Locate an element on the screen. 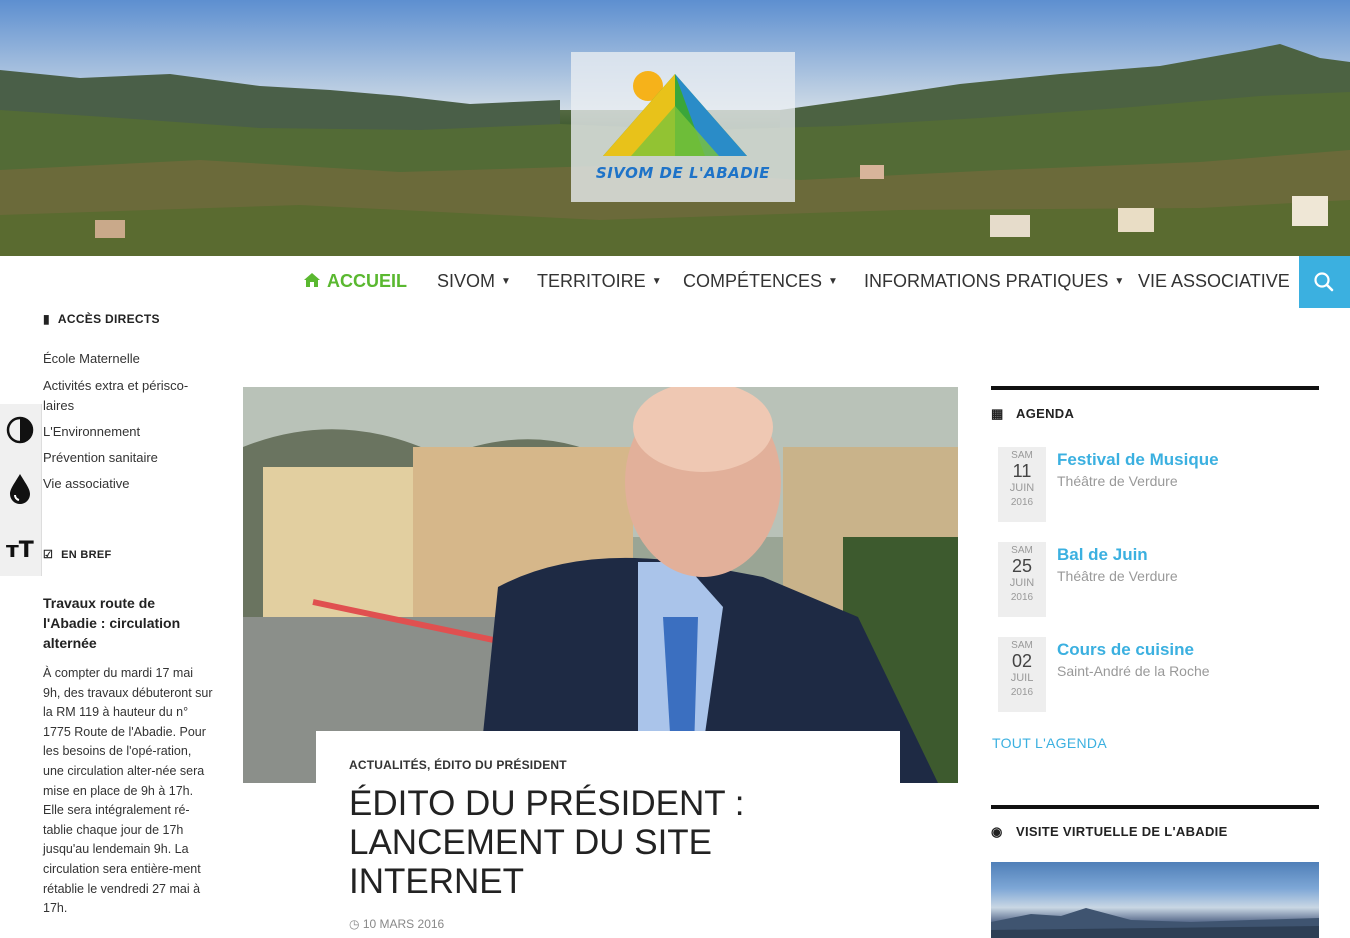 Image resolution: width=1350 pixels, height=938 pixels. agenda-title: ▦ AGENDA is located at coordinates (1033, 413).